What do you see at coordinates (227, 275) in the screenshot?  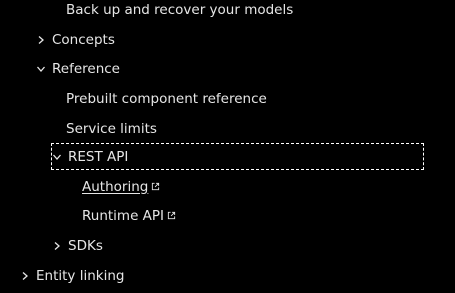 I see `nav-item-entity-linking: Entity linking` at bounding box center [227, 275].